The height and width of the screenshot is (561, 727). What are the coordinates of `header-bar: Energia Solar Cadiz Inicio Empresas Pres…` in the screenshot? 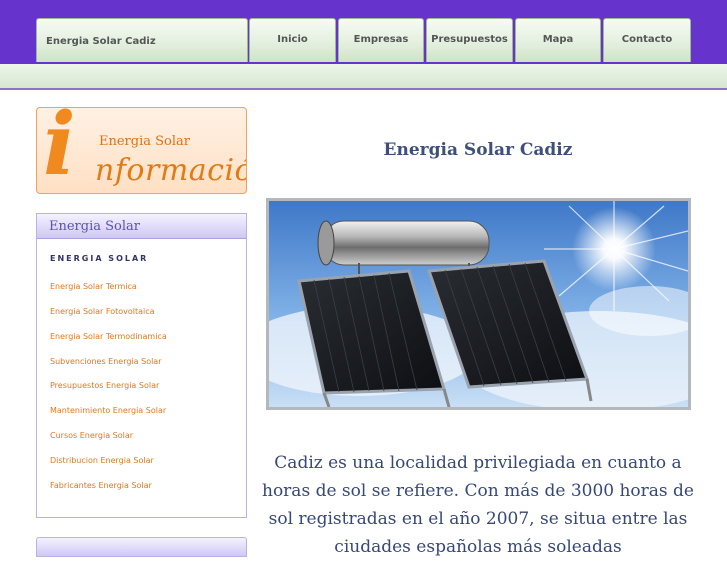 It's located at (363, 32).